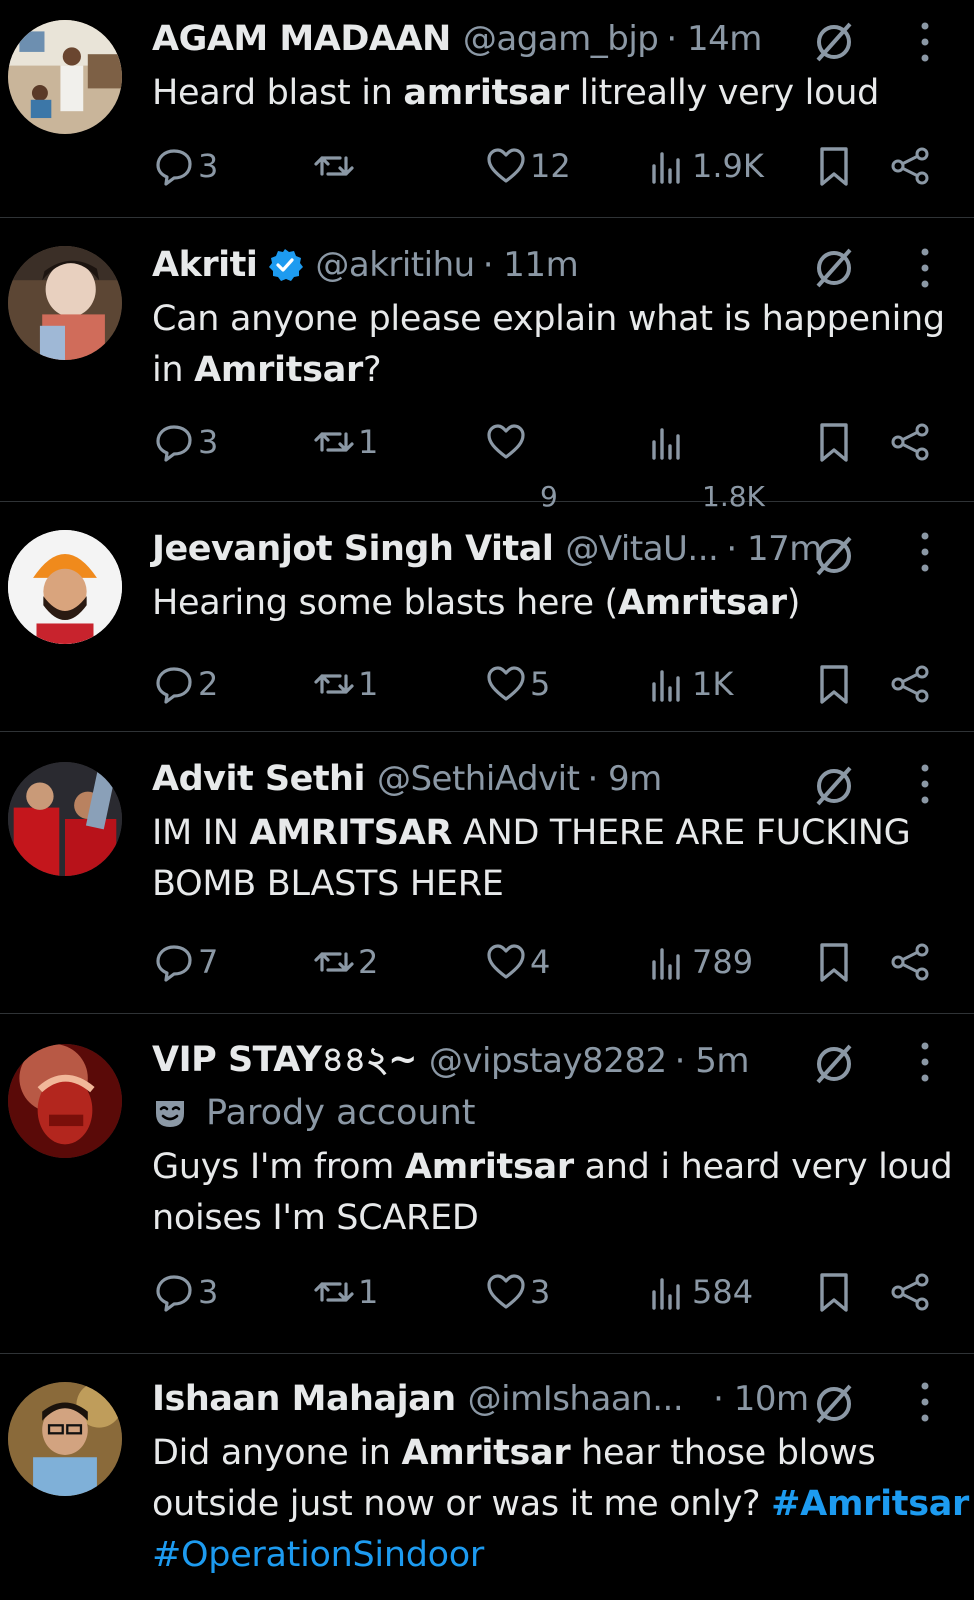  What do you see at coordinates (318, 1555) in the screenshot?
I see `hashtag-link: #OperationSindoor` at bounding box center [318, 1555].